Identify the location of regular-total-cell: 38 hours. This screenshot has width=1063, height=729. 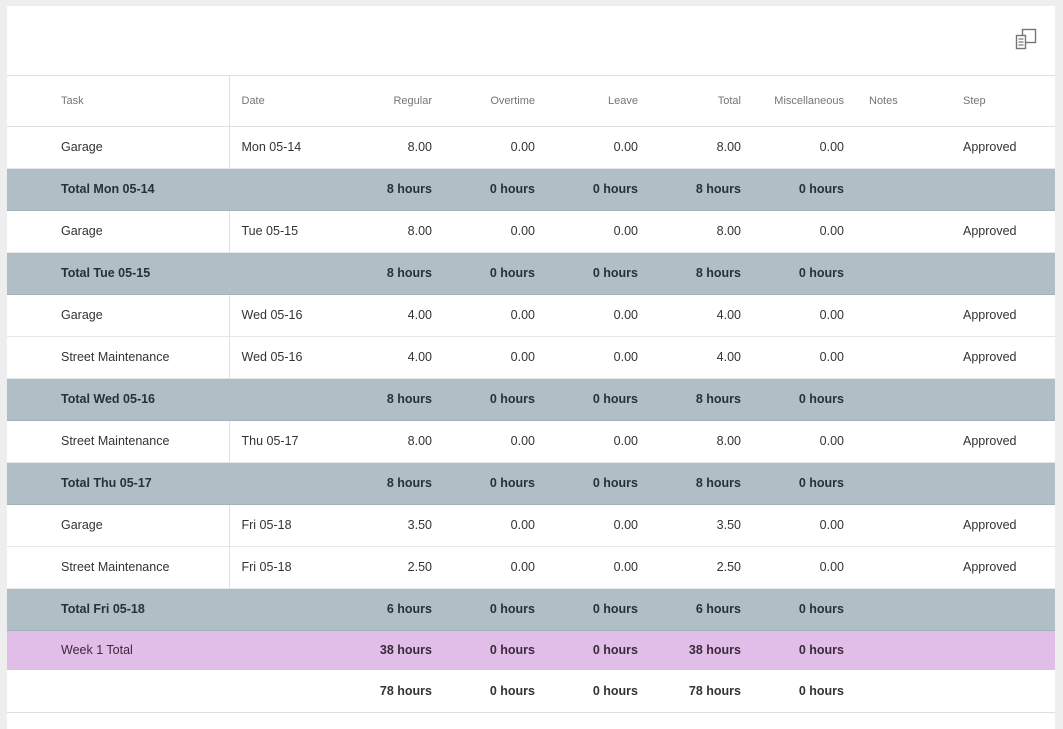
(380, 650).